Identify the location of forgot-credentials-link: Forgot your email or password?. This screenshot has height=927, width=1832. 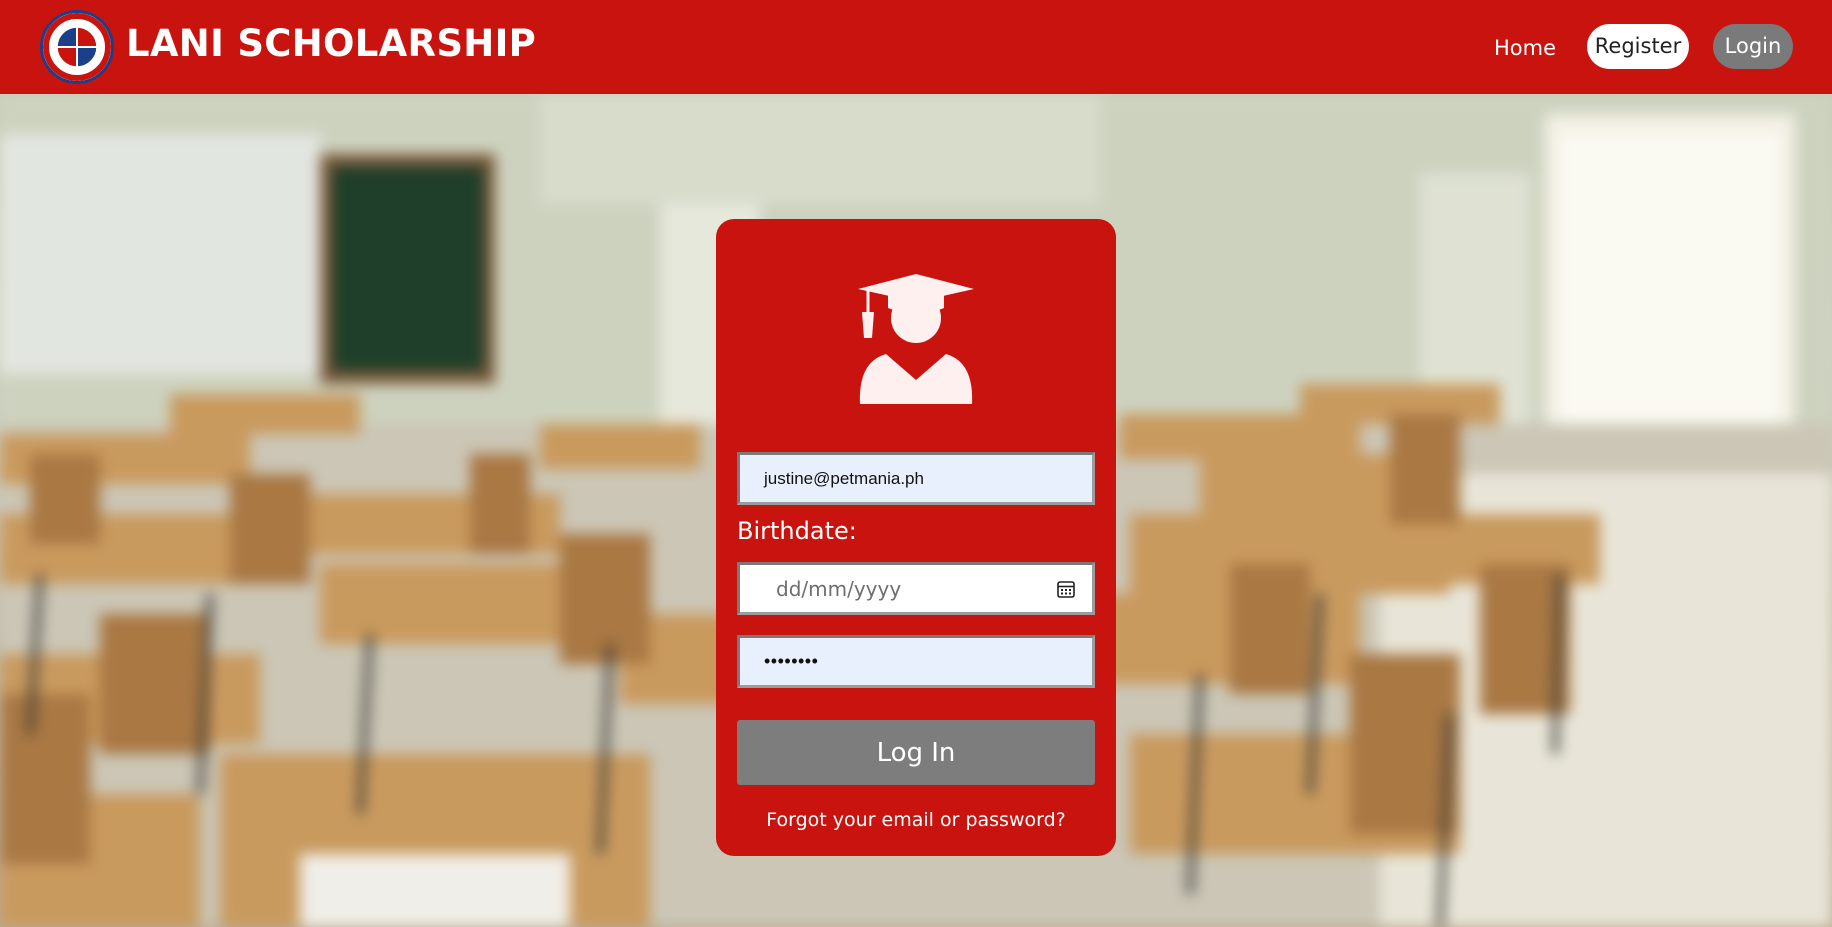
(916, 820).